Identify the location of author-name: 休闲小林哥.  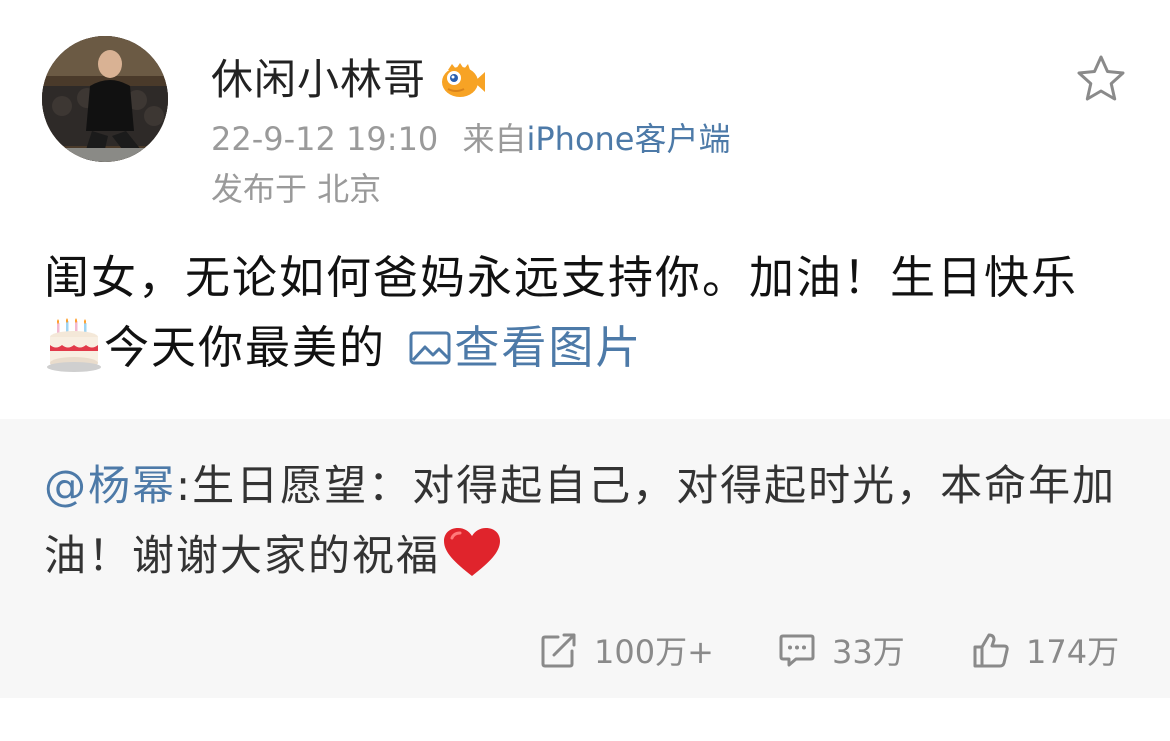
(318, 80).